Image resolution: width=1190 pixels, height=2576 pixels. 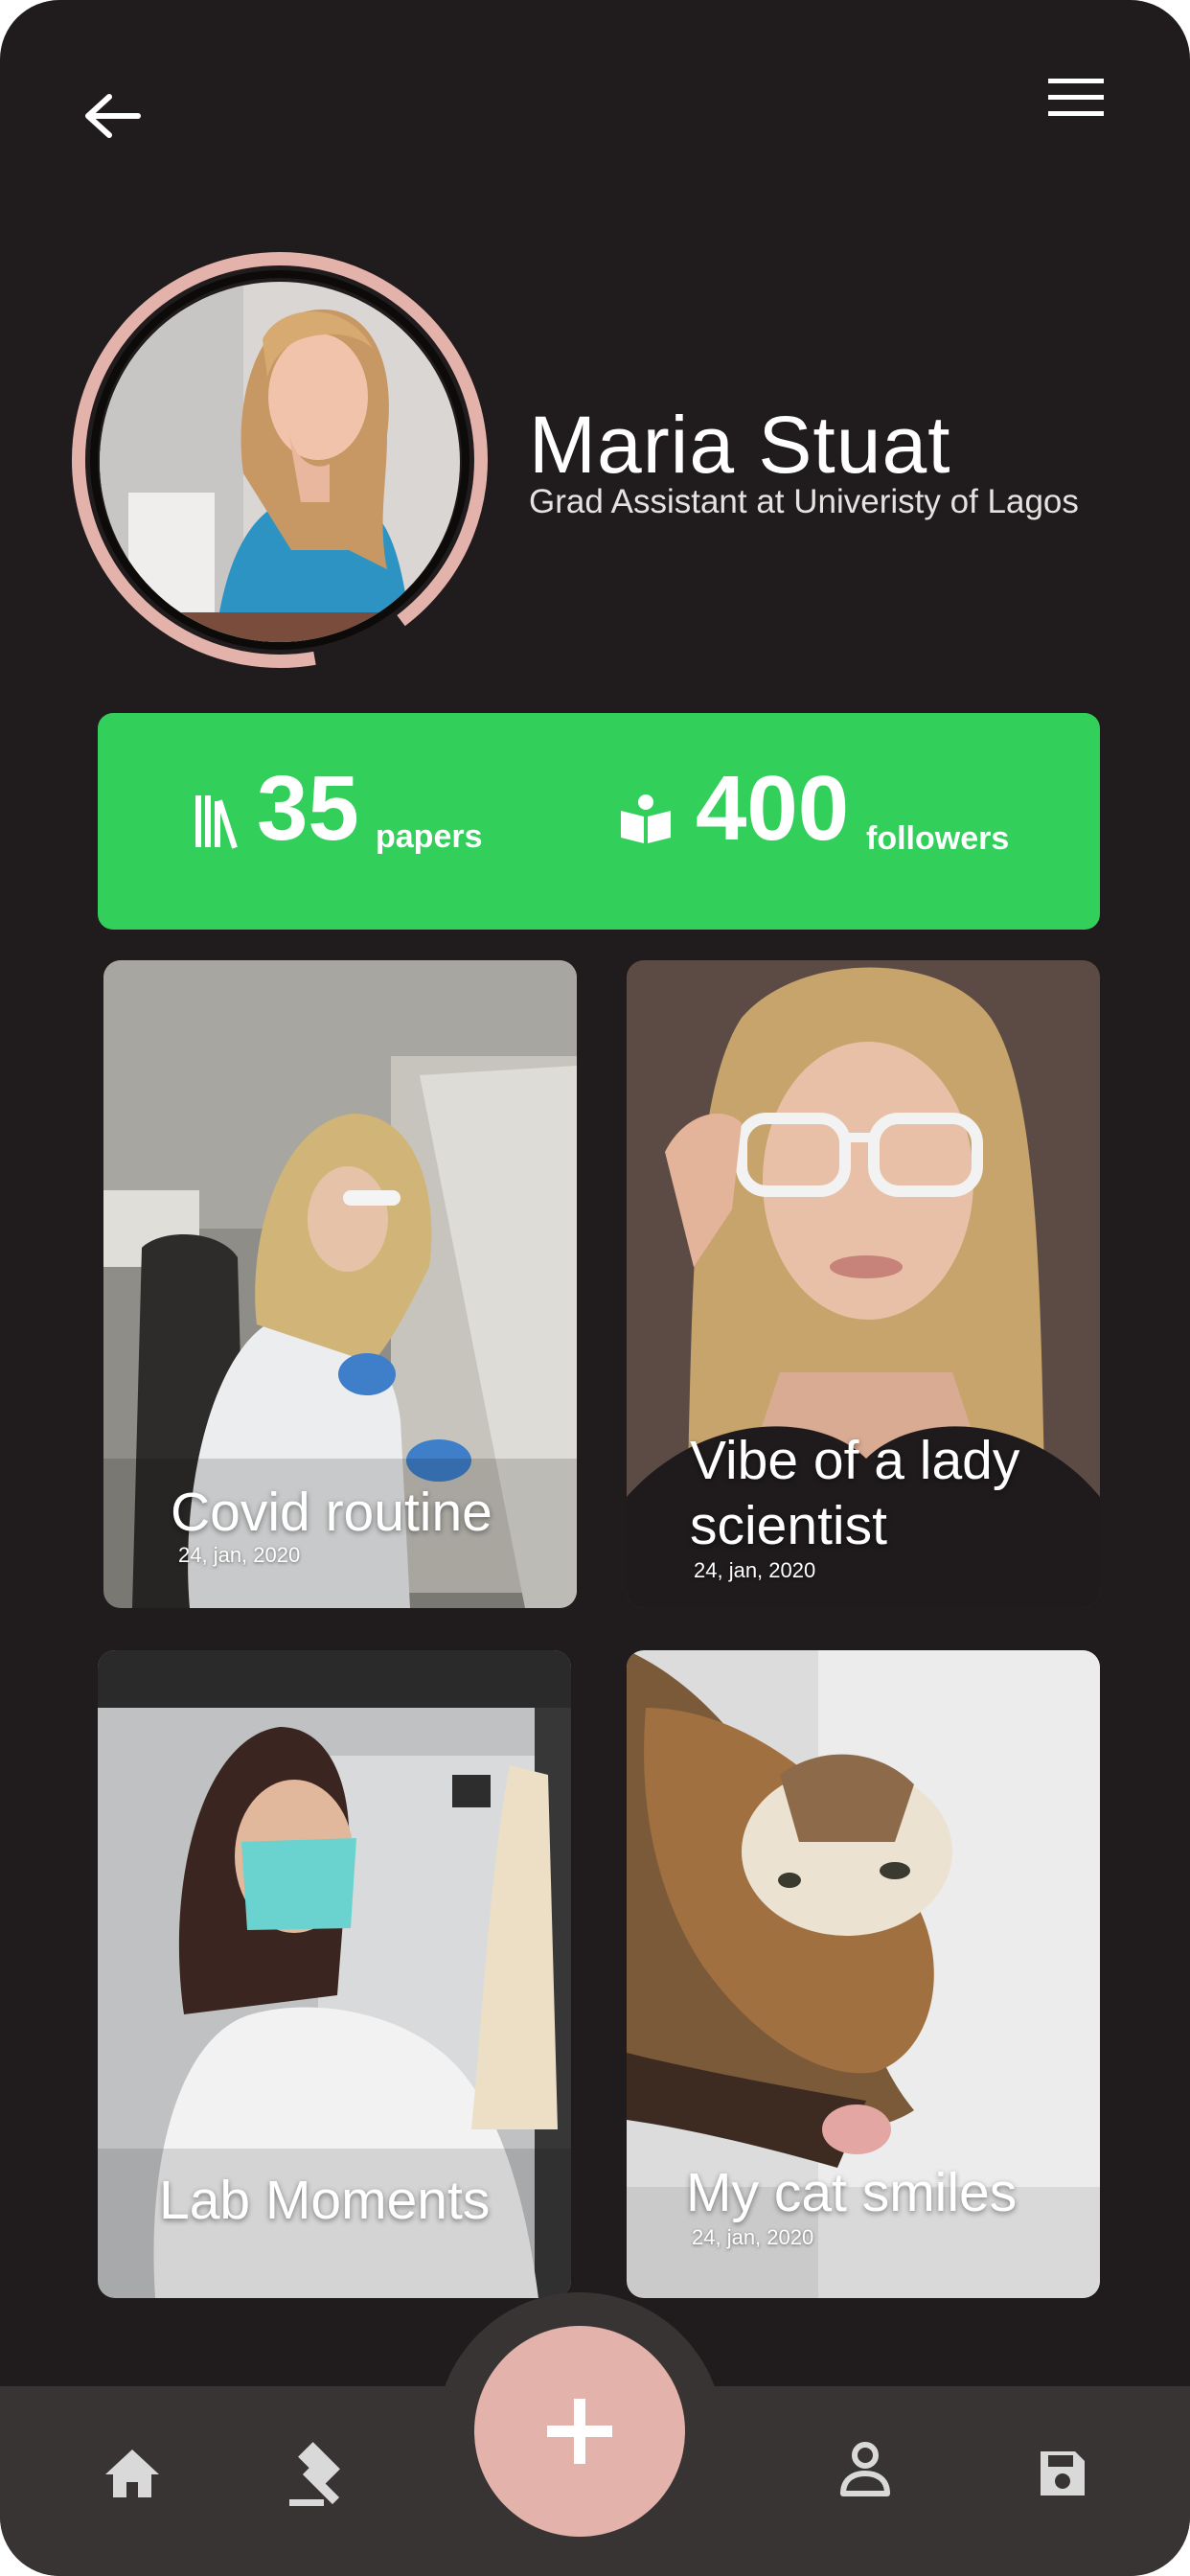 What do you see at coordinates (340, 1284) in the screenshot?
I see `post-card: Covid routine 24, jan, 2020` at bounding box center [340, 1284].